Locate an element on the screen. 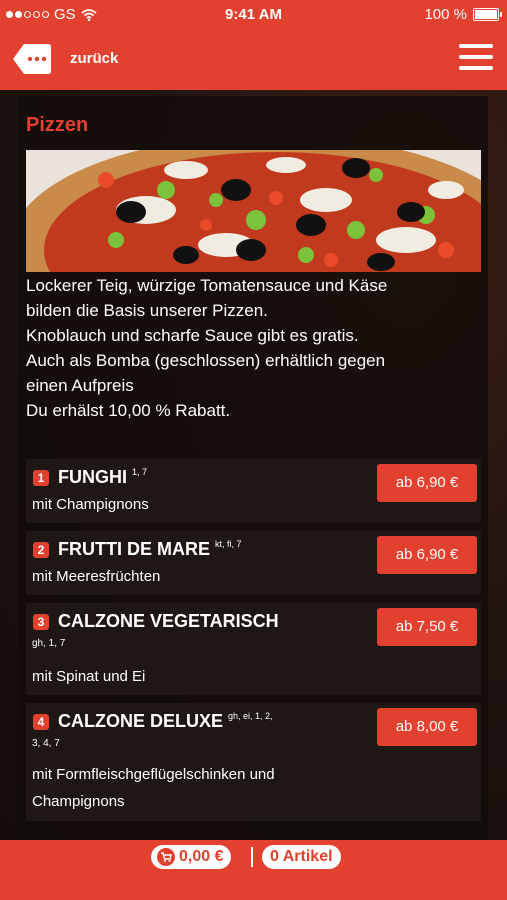  item-allergens: gh, ei, 1, 2, is located at coordinates (250, 716).